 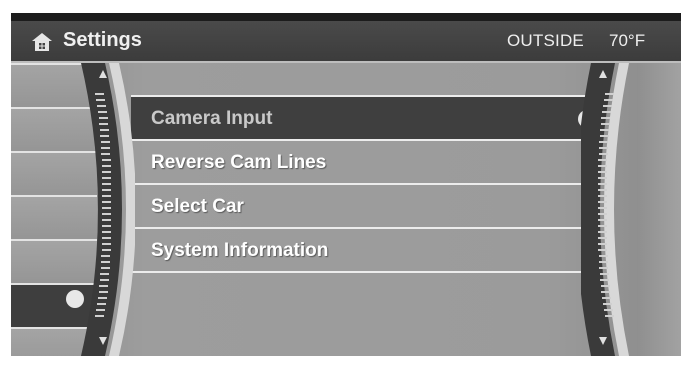 What do you see at coordinates (364, 250) in the screenshot?
I see `menu-item-system-information: System Information` at bounding box center [364, 250].